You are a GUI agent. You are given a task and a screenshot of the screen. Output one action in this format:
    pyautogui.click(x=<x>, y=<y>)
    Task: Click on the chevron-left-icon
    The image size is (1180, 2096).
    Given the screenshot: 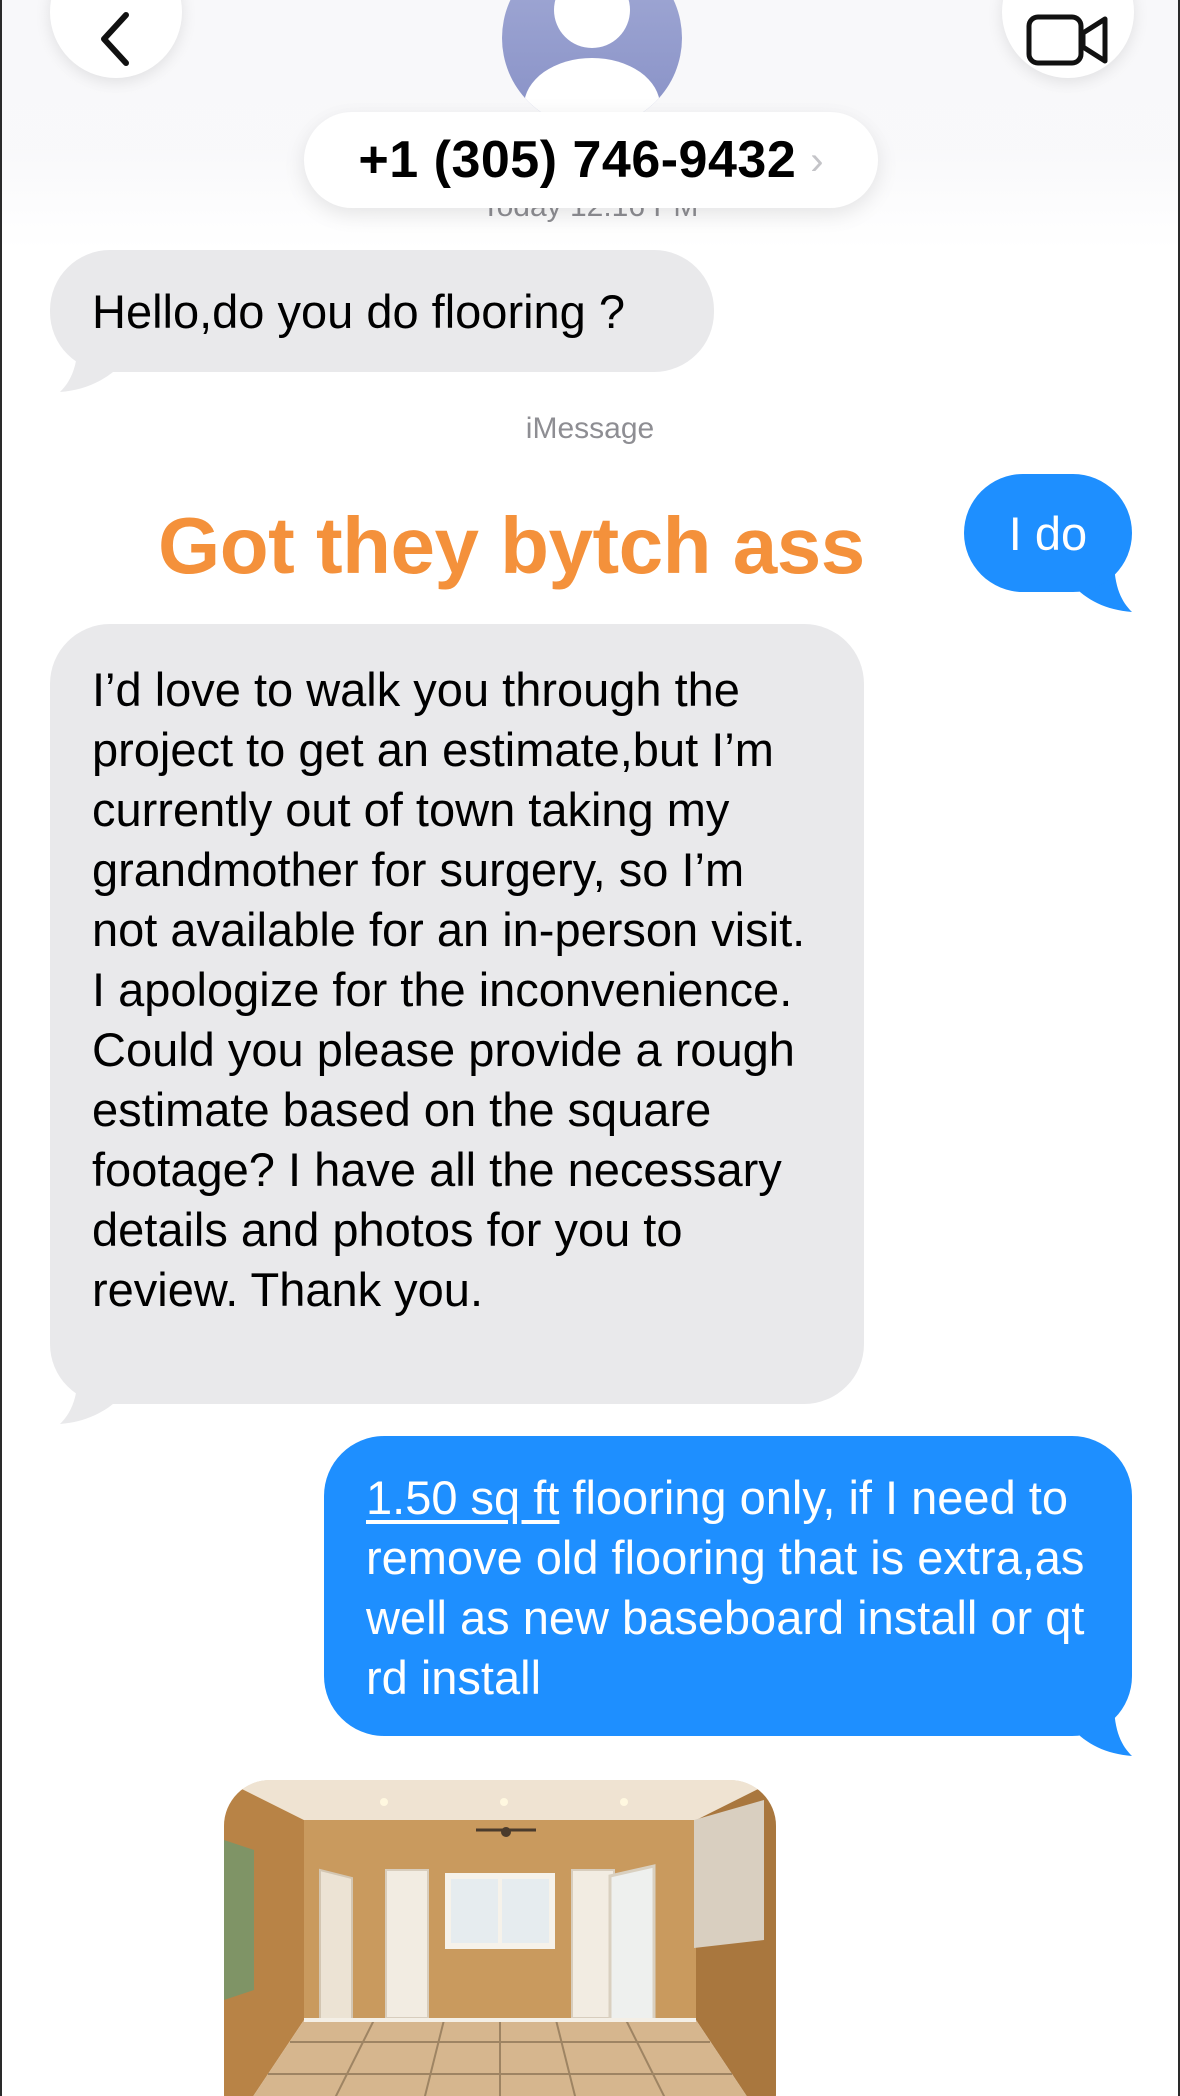 What is the action you would take?
    pyautogui.click(x=115, y=39)
    